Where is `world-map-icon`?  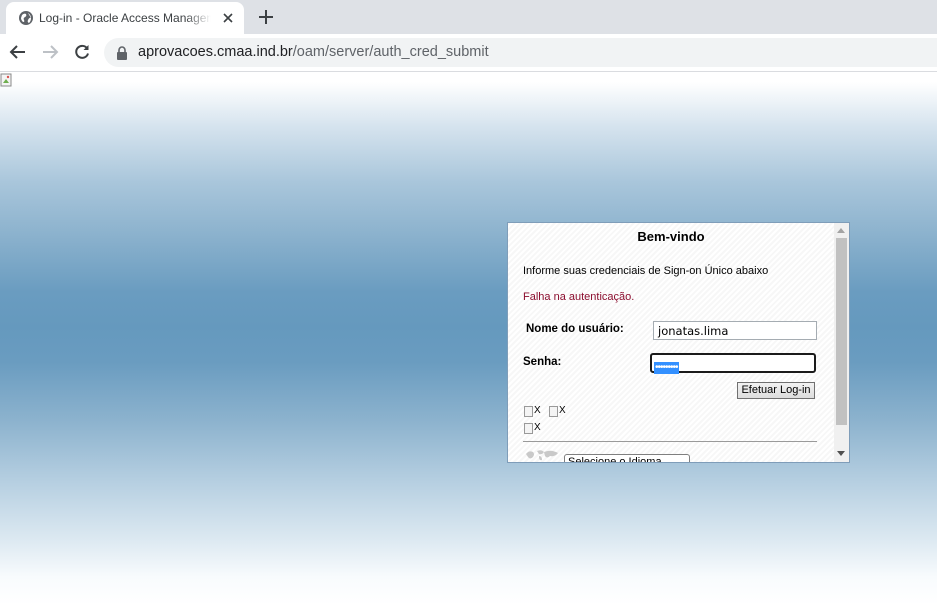 world-map-icon is located at coordinates (542, 455).